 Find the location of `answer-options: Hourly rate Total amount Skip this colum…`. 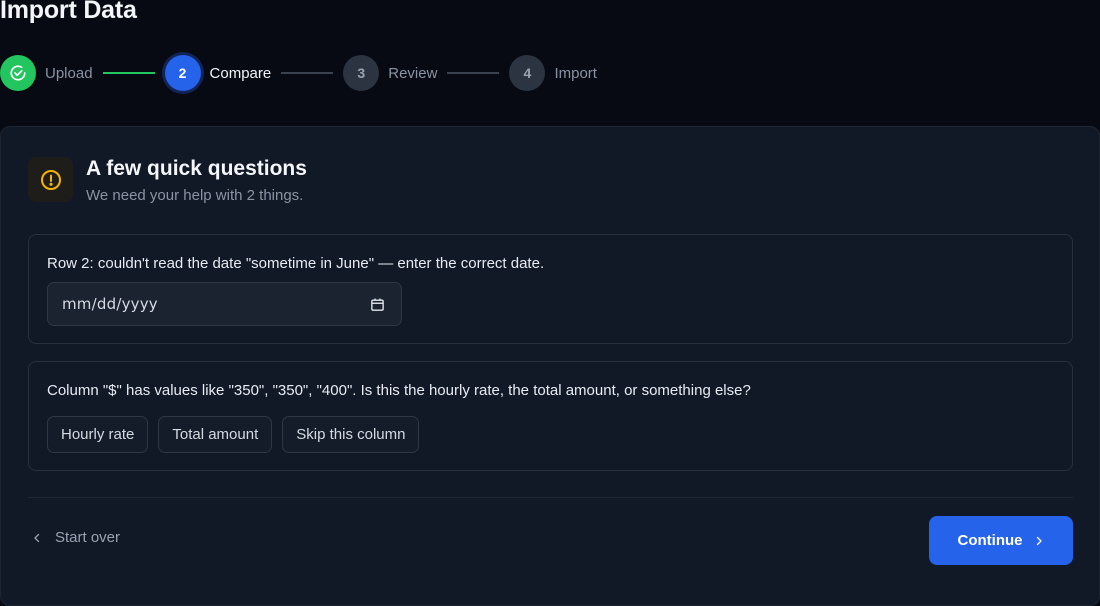

answer-options: Hourly rate Total amount Skip this colum… is located at coordinates (233, 434).